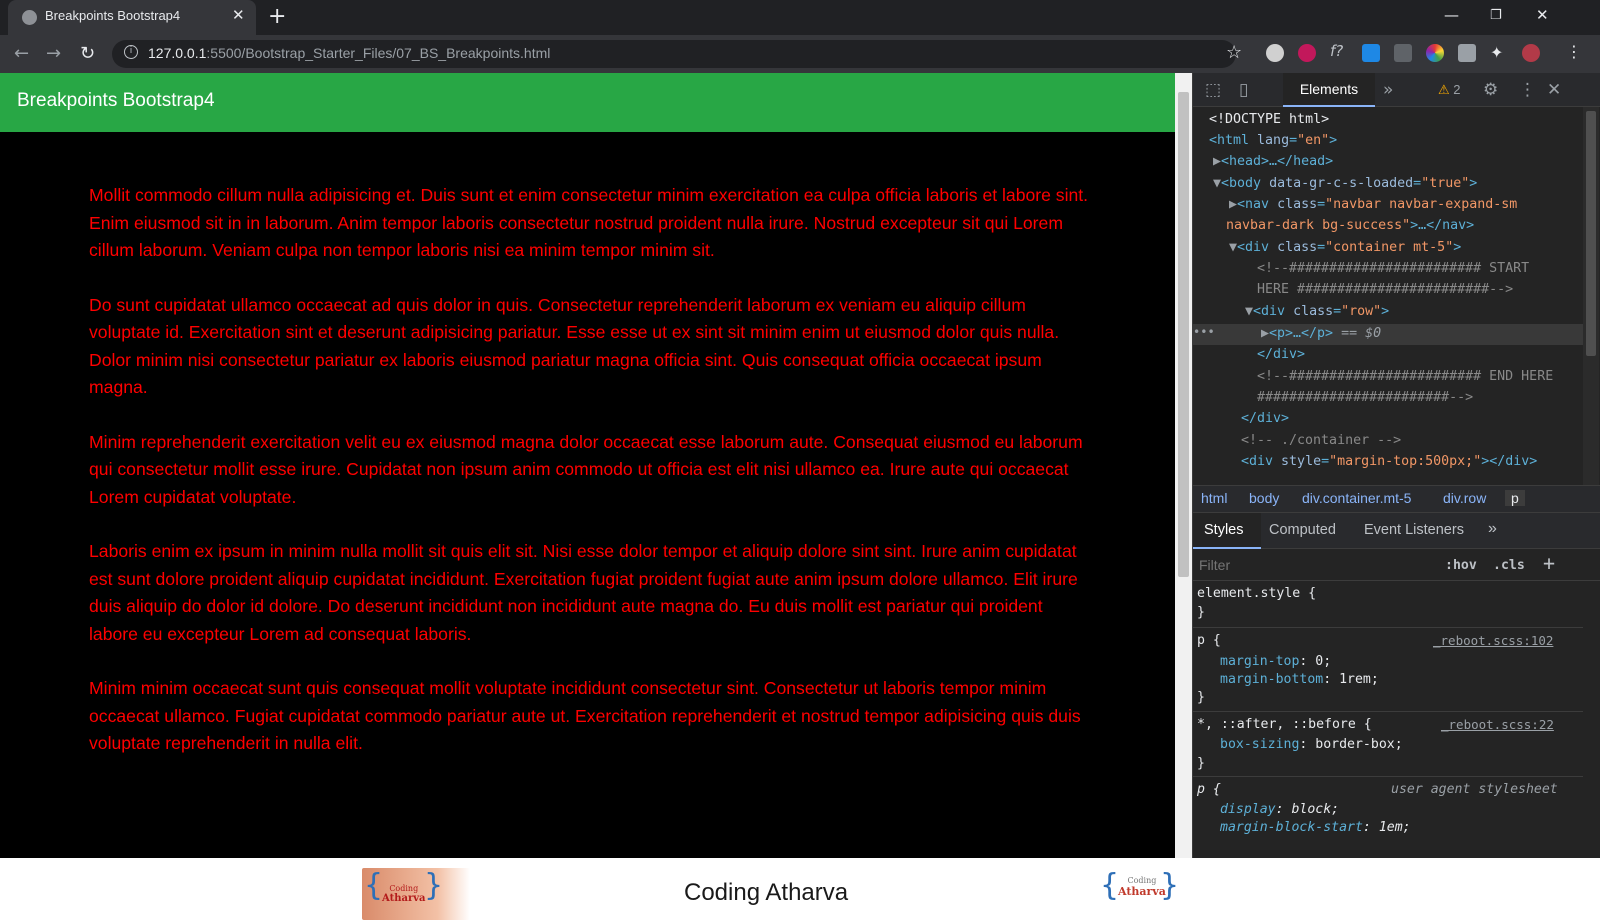 Image resolution: width=1600 pixels, height=924 pixels. I want to click on tag-text: <p>…</p>, so click(1301, 333).